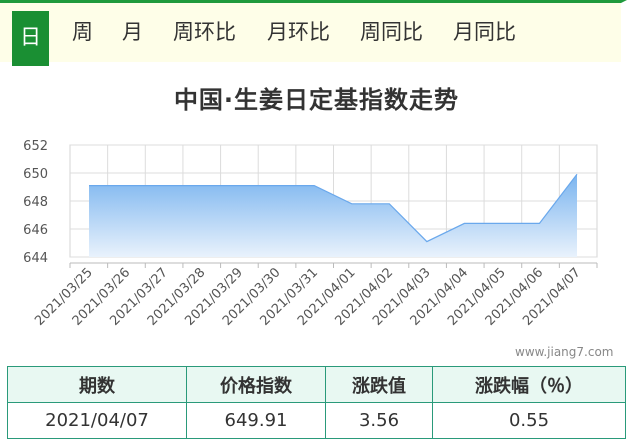 The height and width of the screenshot is (440, 633). Describe the element at coordinates (564, 352) in the screenshot. I see `site-watermark: www.jiang7.com` at that location.